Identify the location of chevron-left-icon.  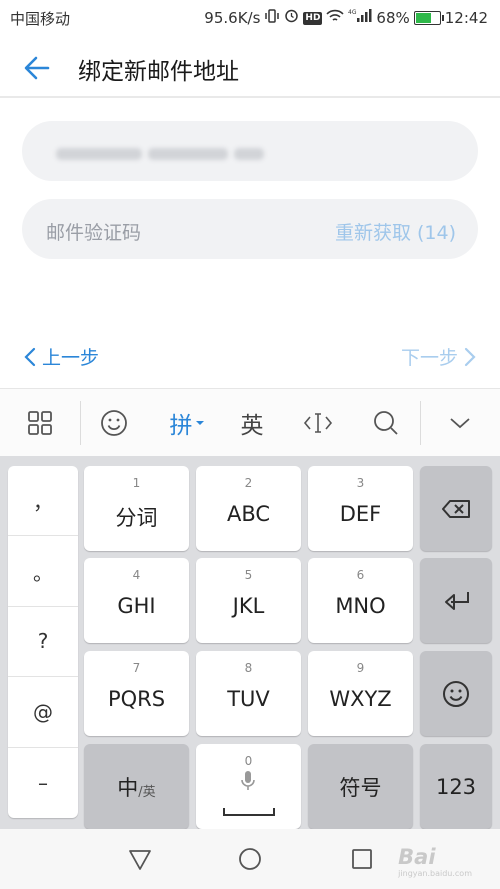
(30, 356).